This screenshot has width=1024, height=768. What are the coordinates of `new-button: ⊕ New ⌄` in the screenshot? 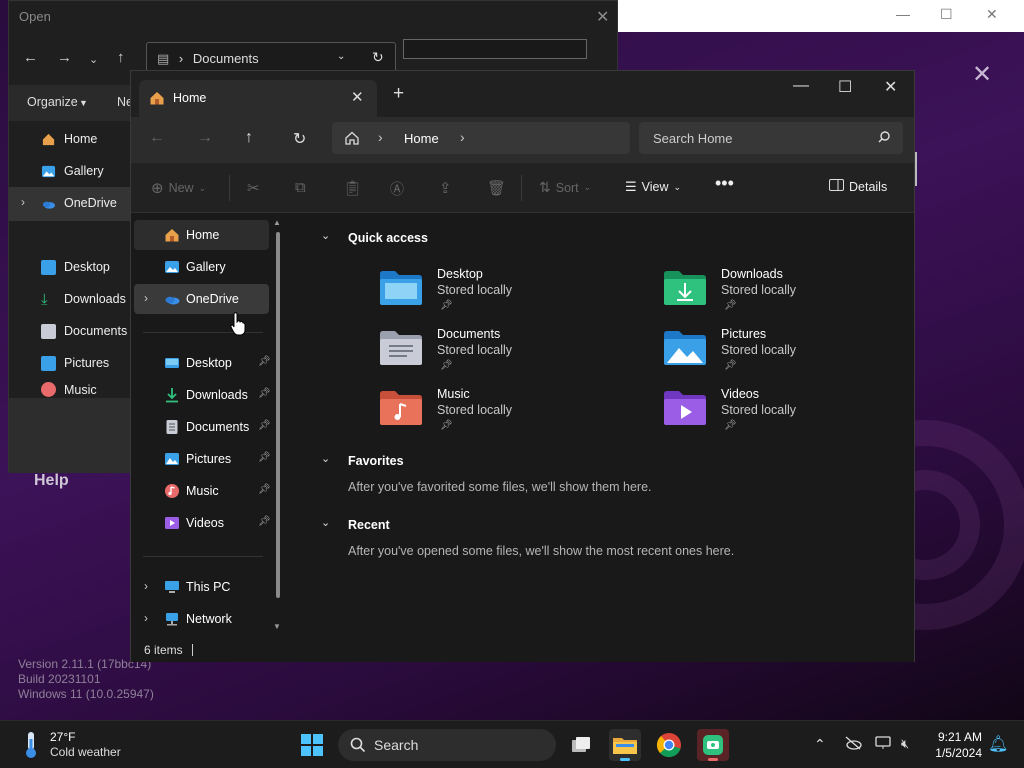 It's located at (178, 188).